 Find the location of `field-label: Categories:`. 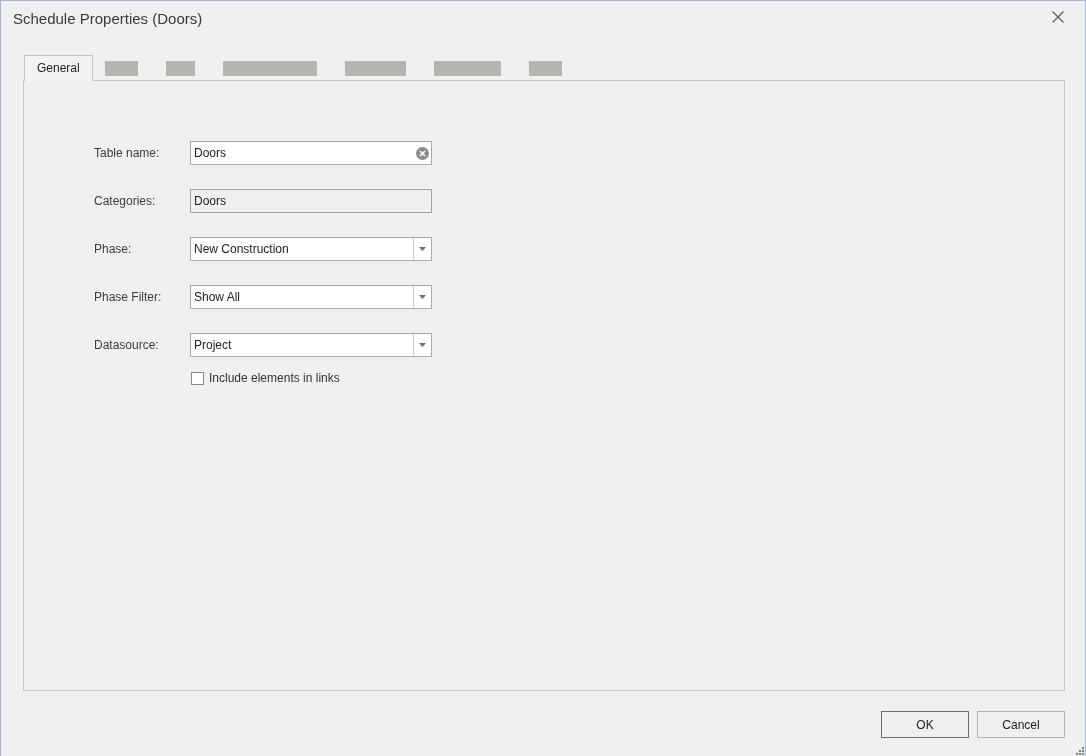

field-label: Categories: is located at coordinates (125, 201).